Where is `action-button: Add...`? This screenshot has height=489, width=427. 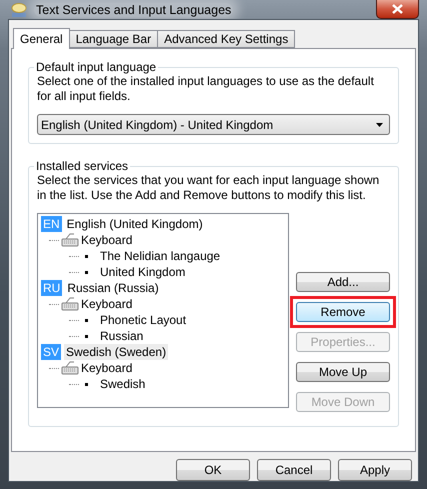 action-button: Add... is located at coordinates (343, 282).